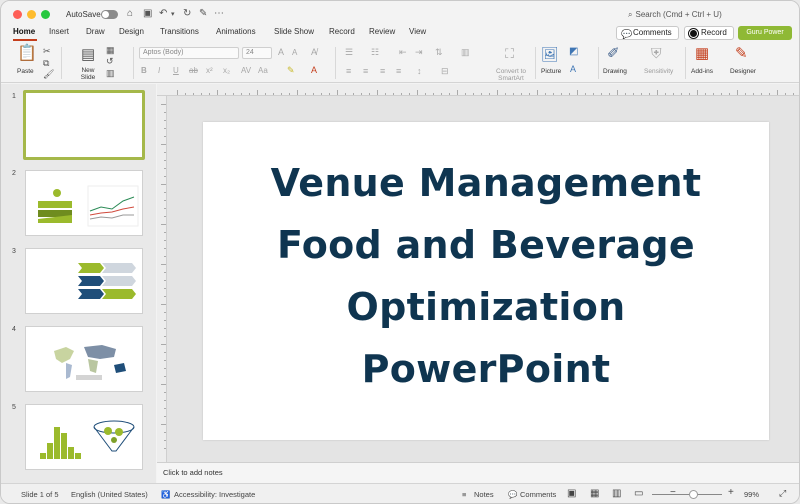 The image size is (800, 504). Describe the element at coordinates (219, 13) in the screenshot. I see `more-icon: ⋯` at that location.